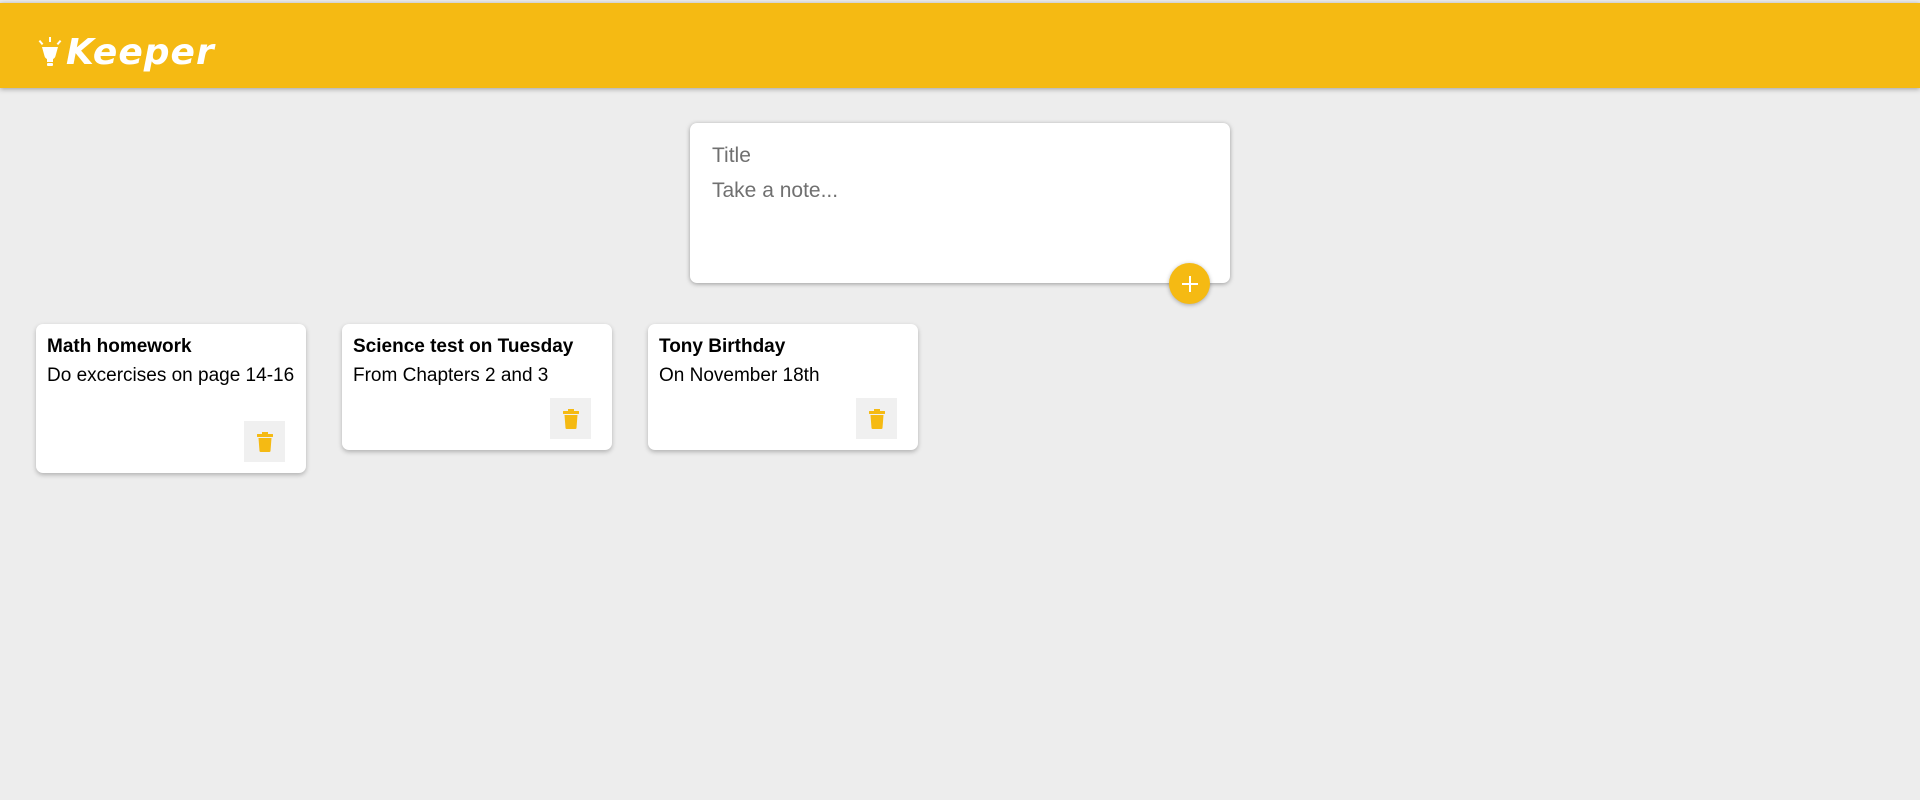 Image resolution: width=1920 pixels, height=800 pixels. What do you see at coordinates (783, 387) in the screenshot?
I see `note-card: Tony Birthday On November 18th` at bounding box center [783, 387].